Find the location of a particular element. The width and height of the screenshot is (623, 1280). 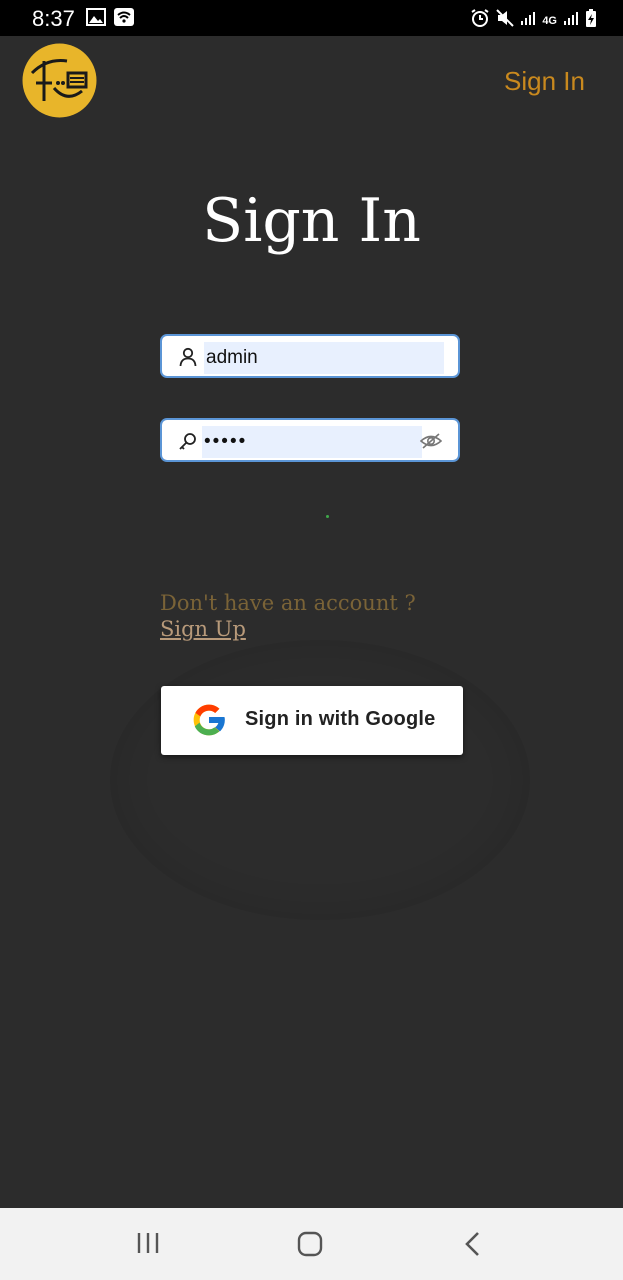

signup-link: Sign Up is located at coordinates (203, 629).